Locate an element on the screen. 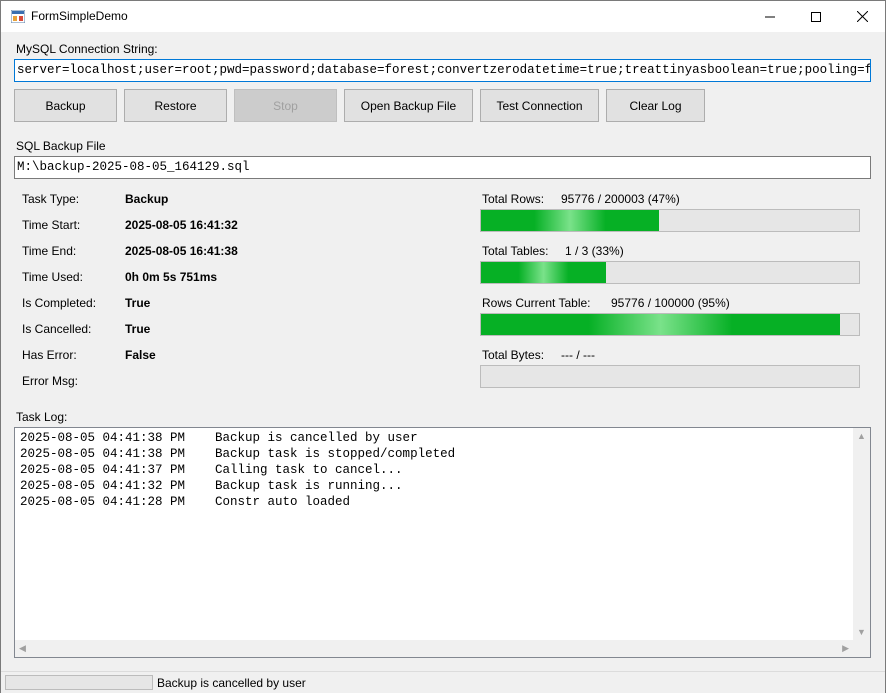  is-completed-label: Is Completed: is located at coordinates (59, 303).